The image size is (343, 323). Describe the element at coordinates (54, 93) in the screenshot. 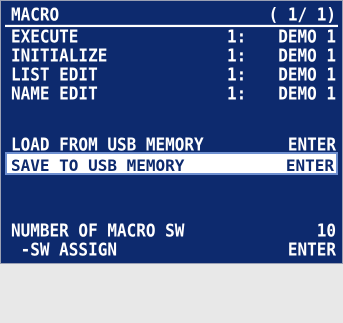

I see `menu-item-label: NAME EDIT` at that location.